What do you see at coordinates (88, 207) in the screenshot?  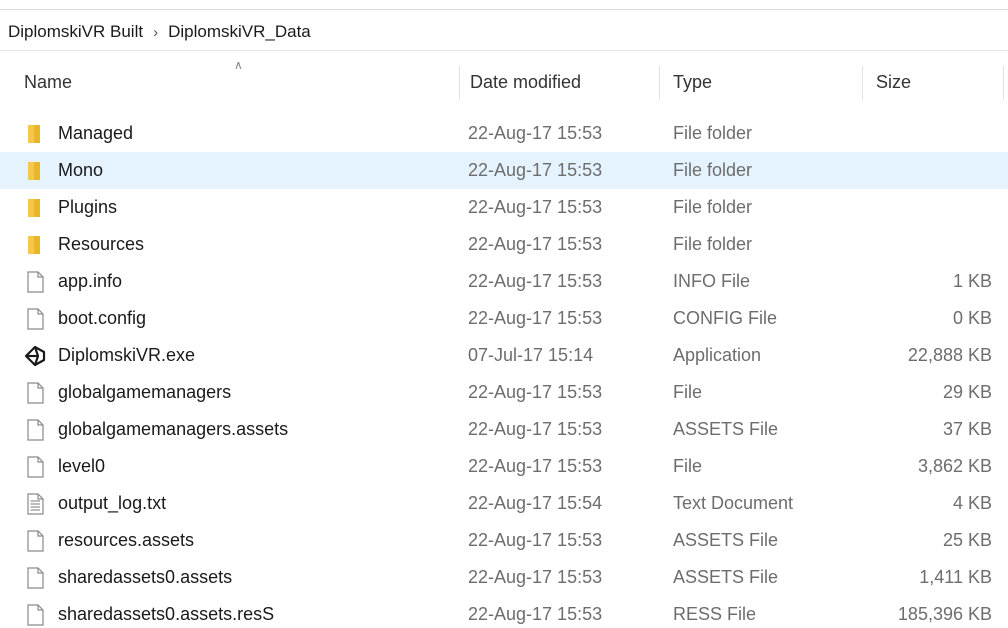 I see `file-name-label: Plugins` at bounding box center [88, 207].